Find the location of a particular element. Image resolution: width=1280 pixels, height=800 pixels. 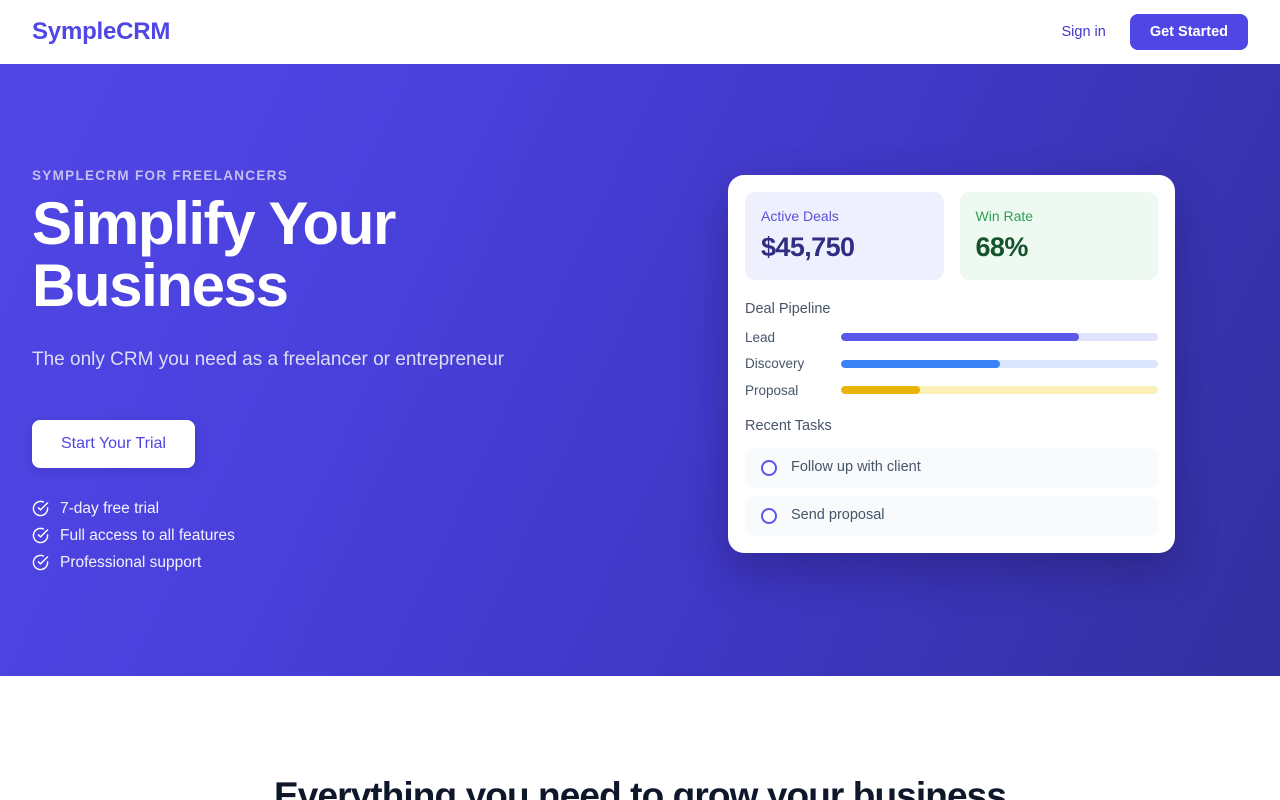

brand-logo: SympleCRM is located at coordinates (101, 32).